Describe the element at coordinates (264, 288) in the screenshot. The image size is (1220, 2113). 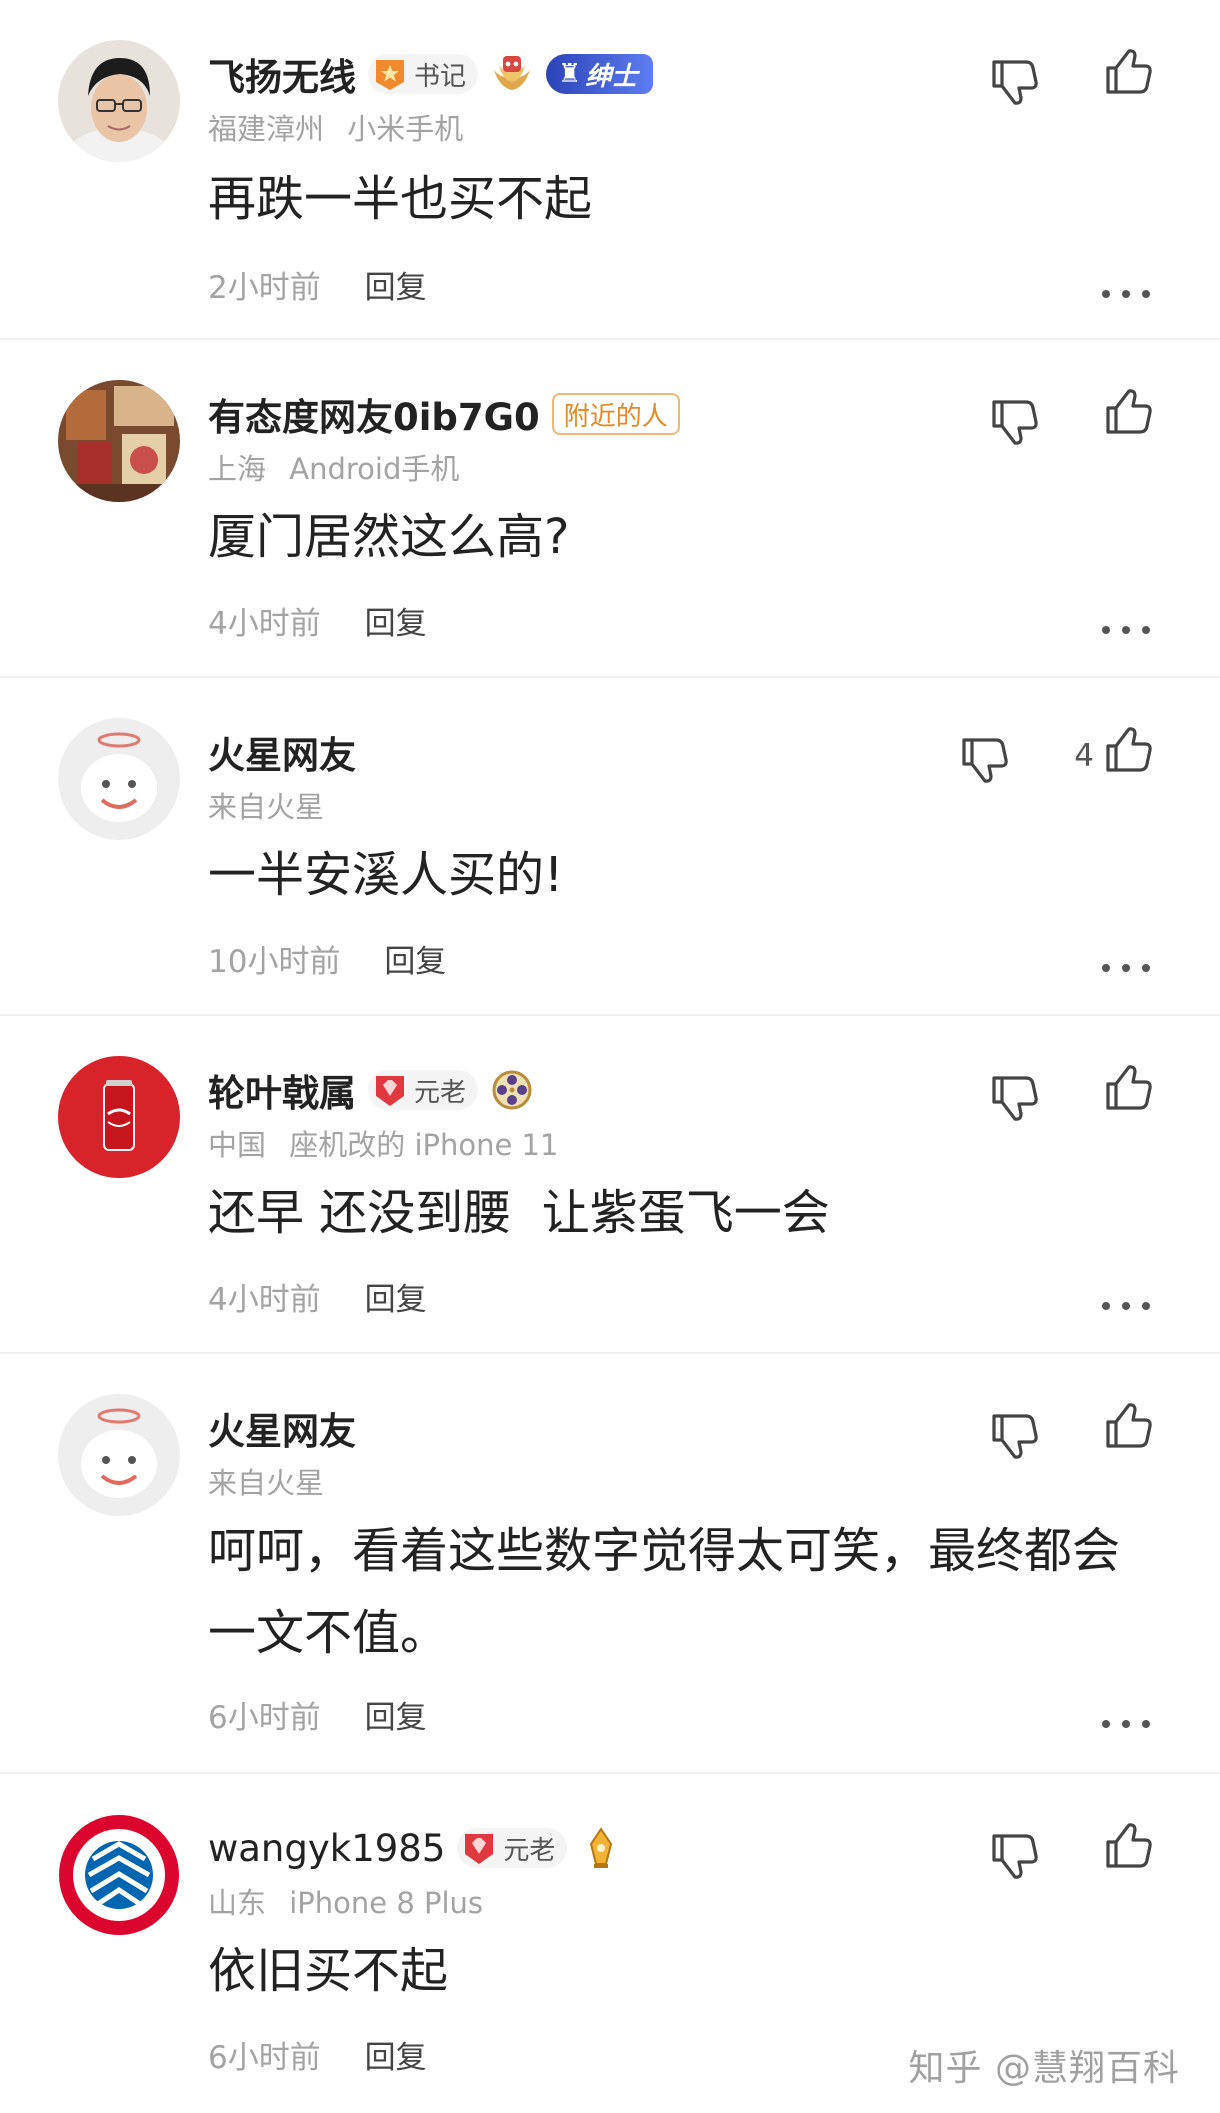
I see `comment-time: 2小时前` at that location.